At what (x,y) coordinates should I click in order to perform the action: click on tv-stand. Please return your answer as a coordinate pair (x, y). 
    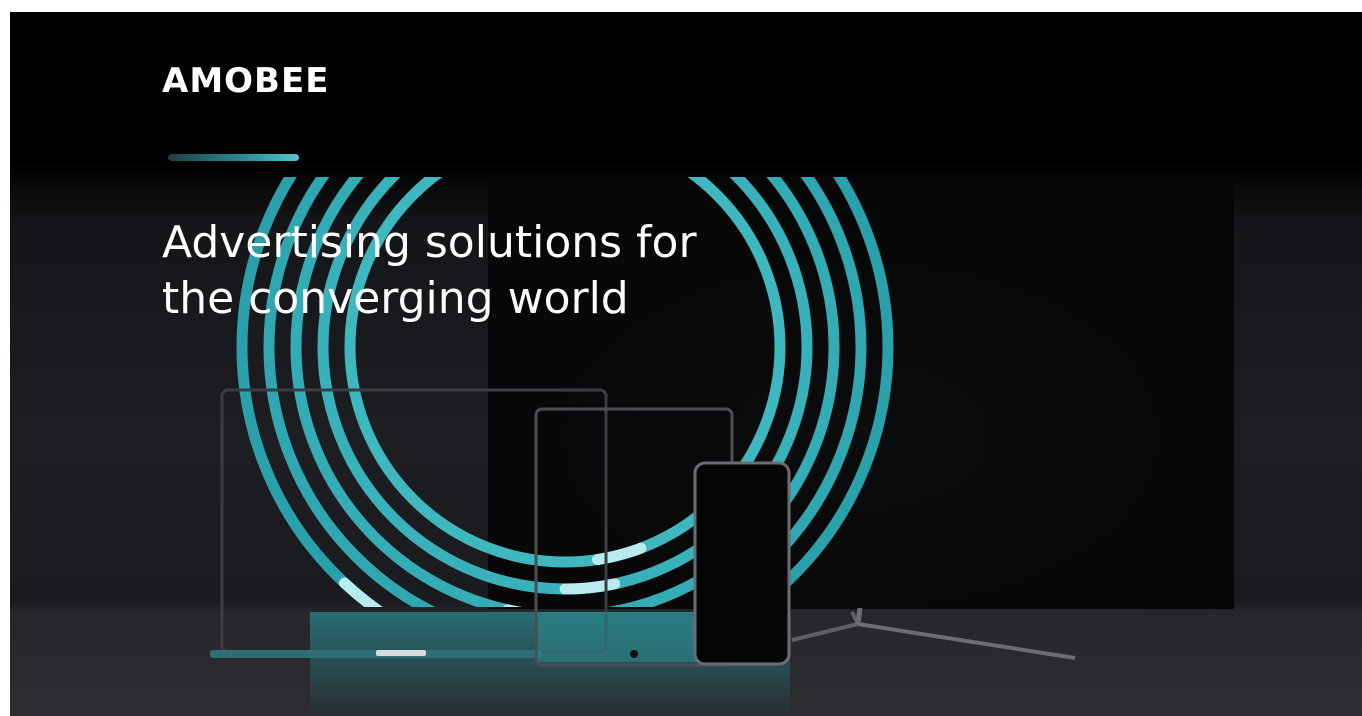
    Looking at the image, I should click on (933, 633).